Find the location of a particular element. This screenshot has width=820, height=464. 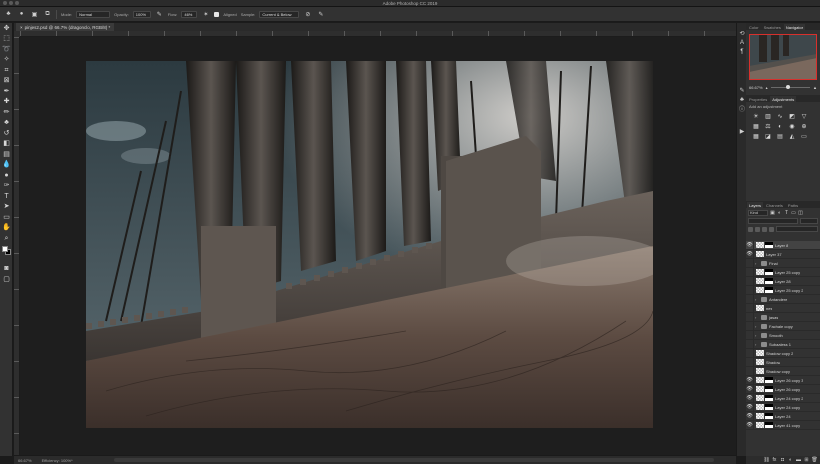

curves-icon: ∿ is located at coordinates (780, 116).